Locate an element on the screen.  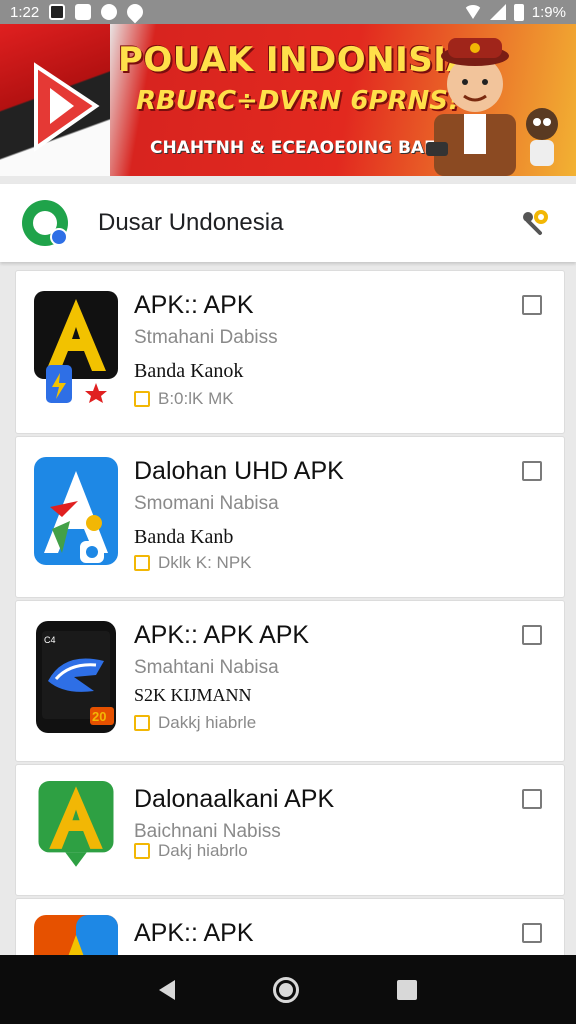
recents-icon is located at coordinates (407, 989).